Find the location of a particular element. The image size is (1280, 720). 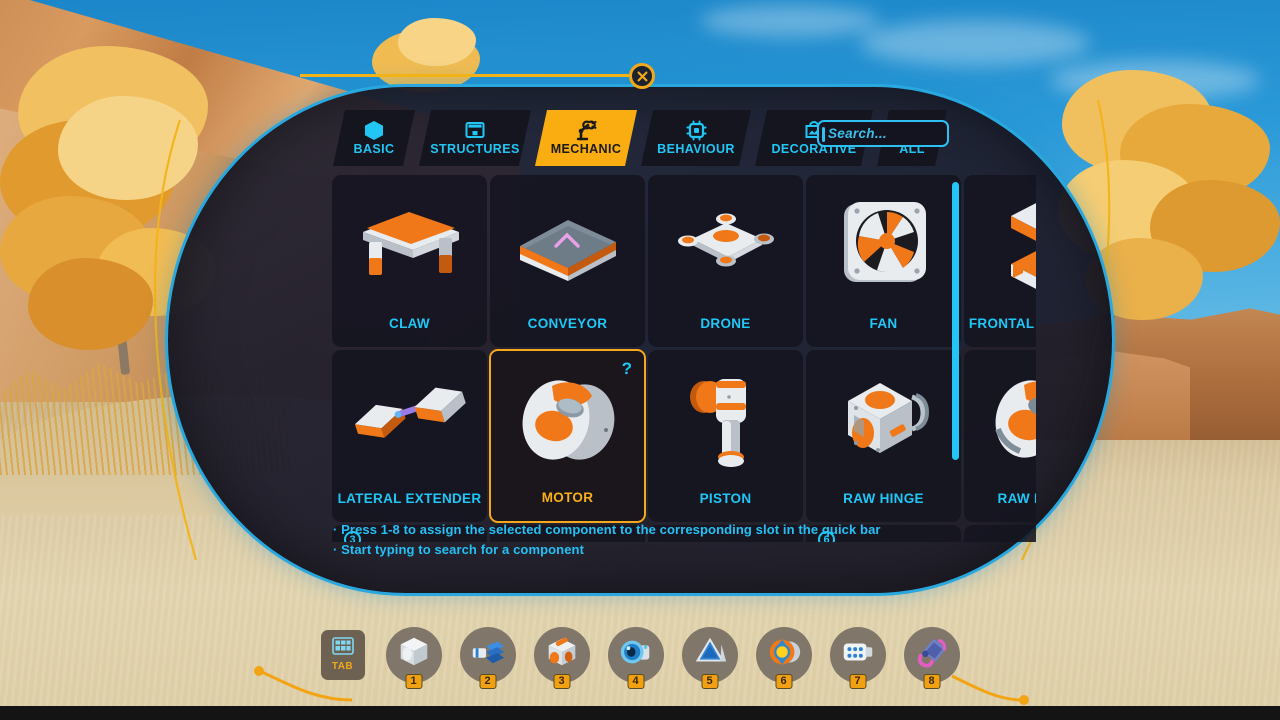

orange-ring-item is located at coordinates (784, 654).